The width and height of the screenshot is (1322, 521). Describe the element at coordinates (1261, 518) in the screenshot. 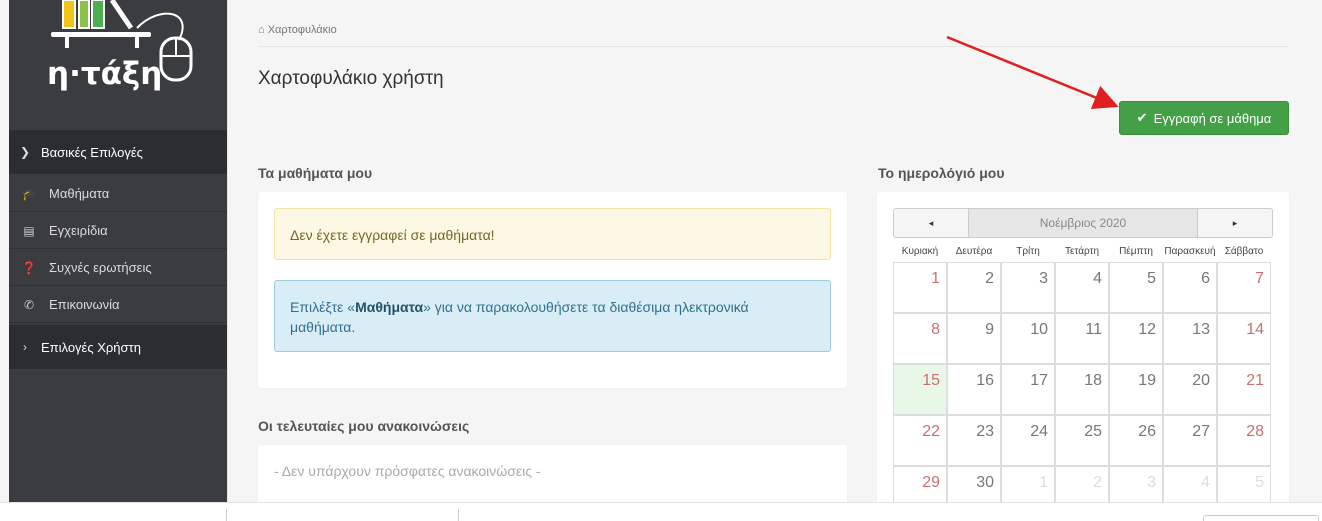

I see `bottom-tab` at that location.